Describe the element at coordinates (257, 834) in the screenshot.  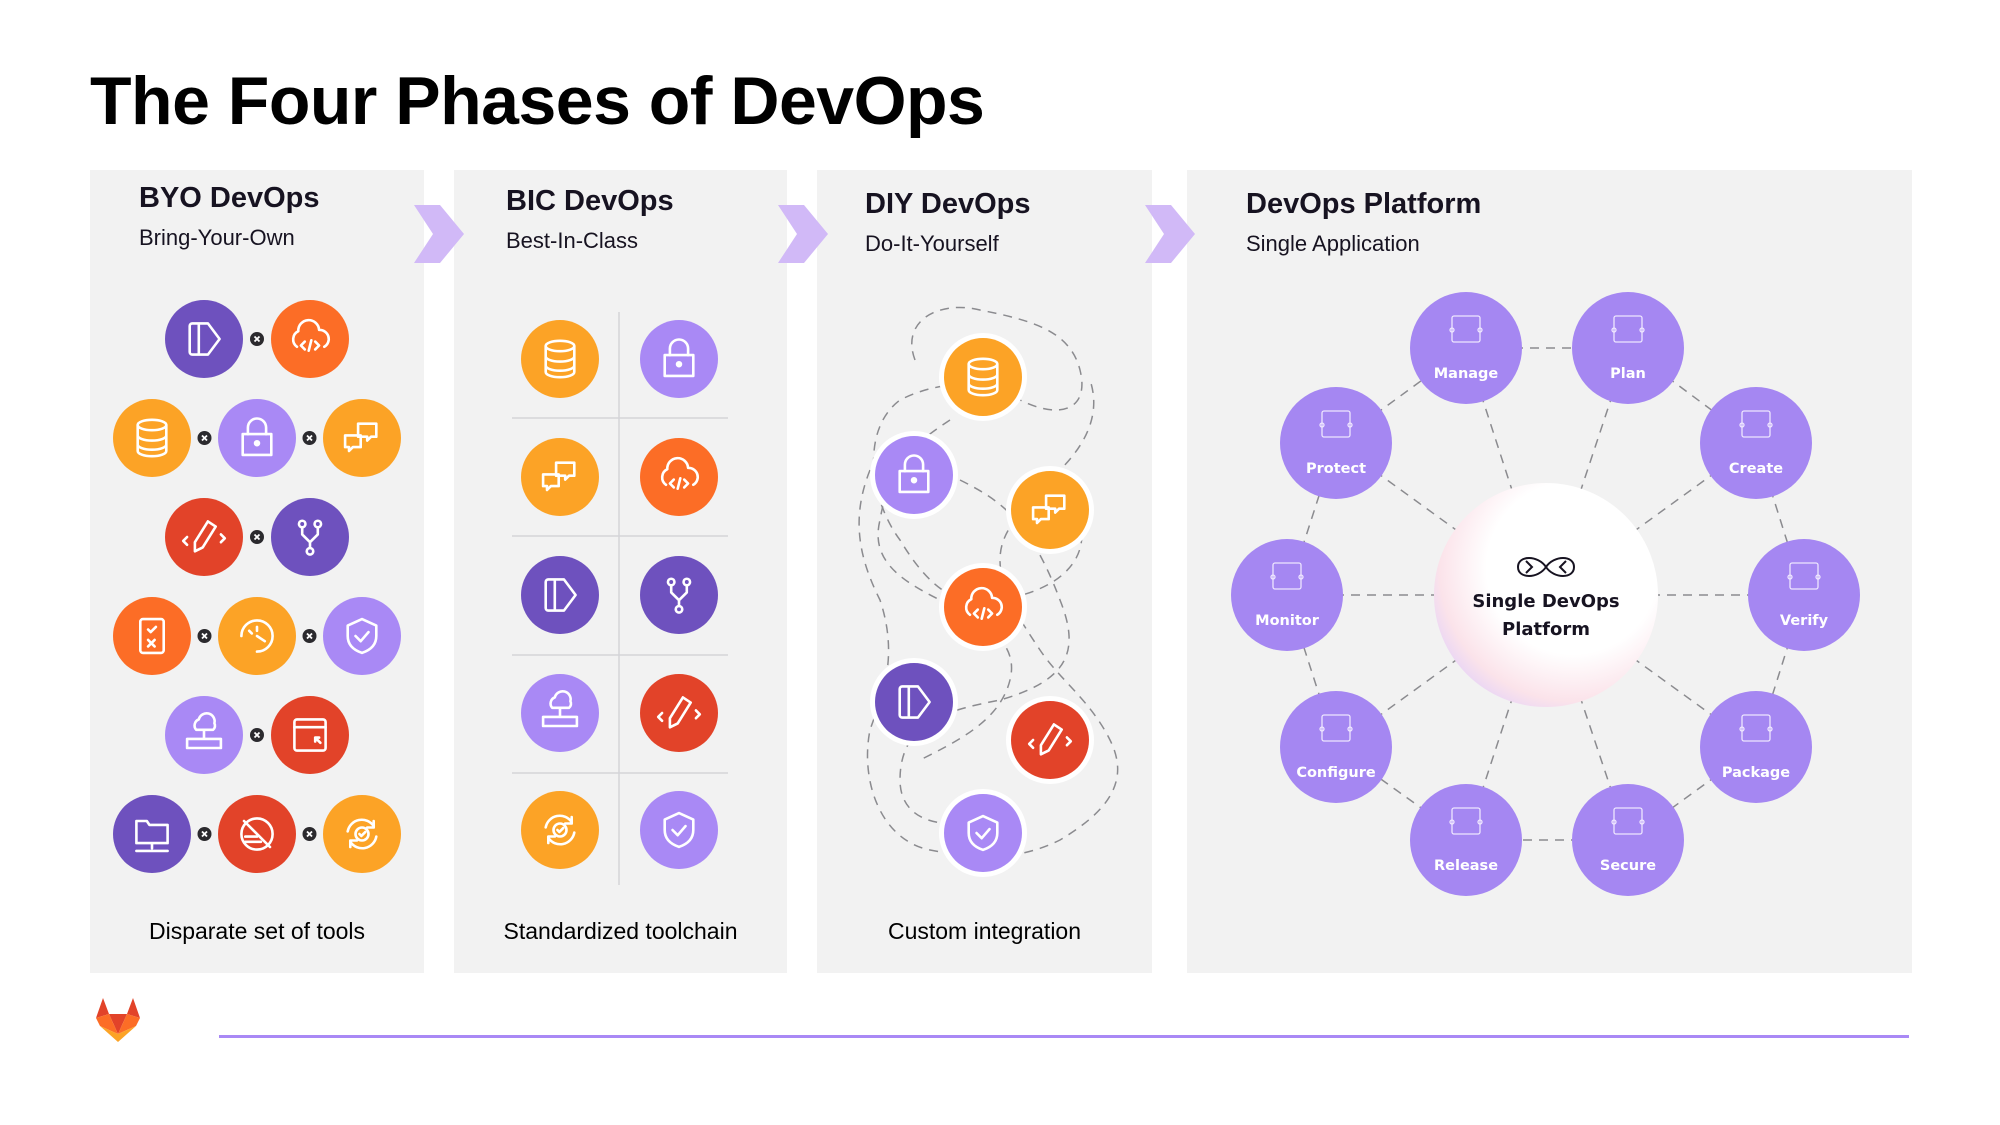
I see `tool-chart-off-icon` at that location.